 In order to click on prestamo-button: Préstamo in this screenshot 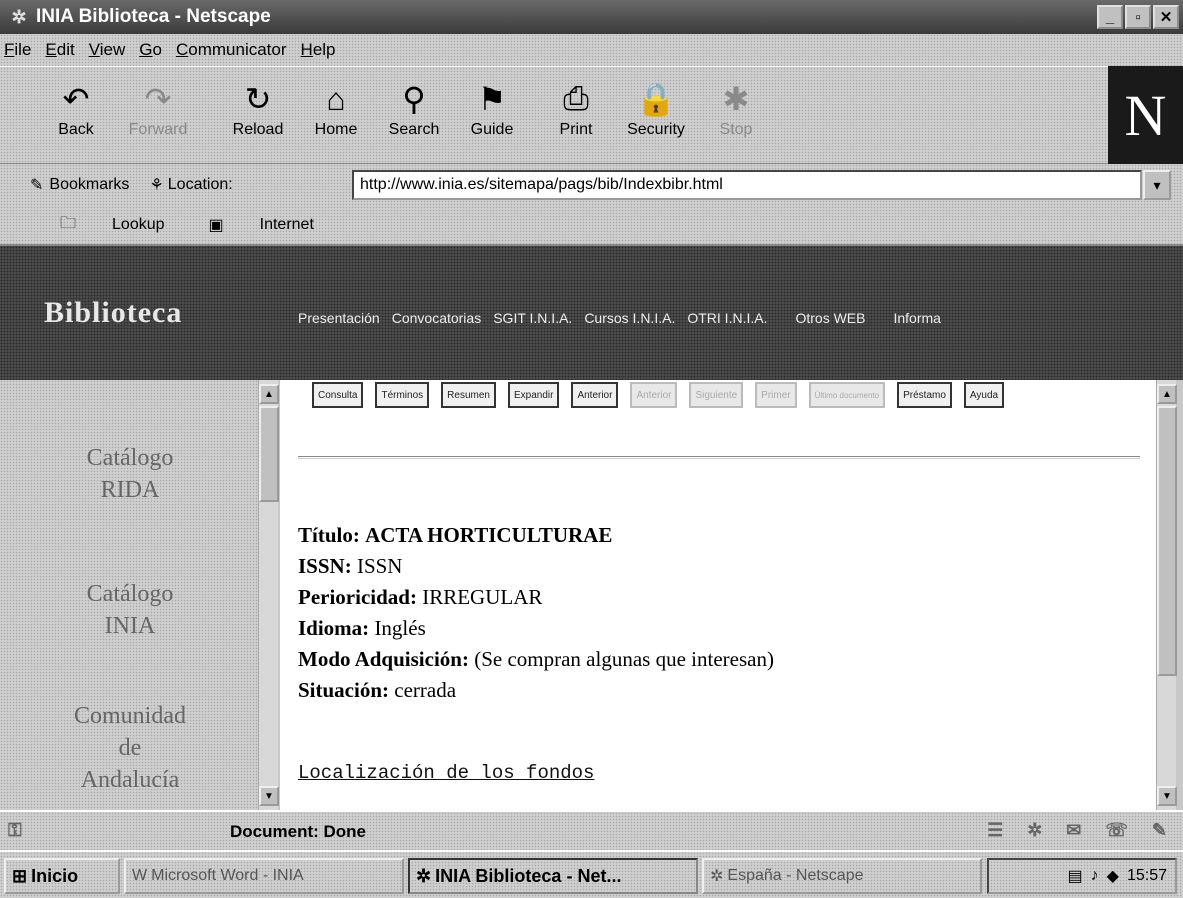, I will do `click(924, 395)`.